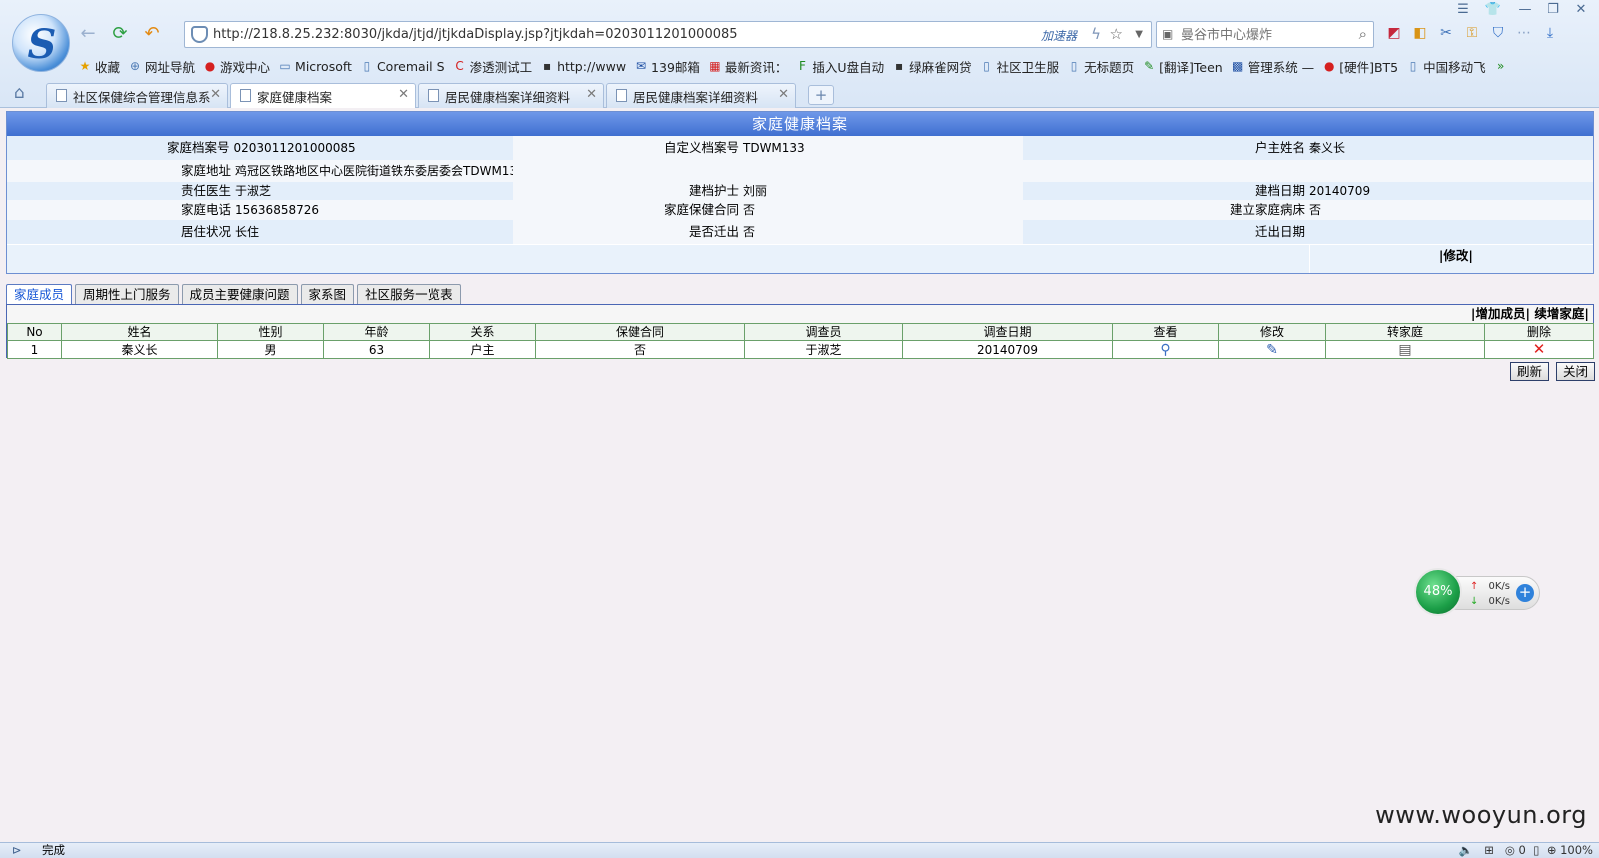  What do you see at coordinates (1340, 191) in the screenshot?
I see `date-value: 20140709` at bounding box center [1340, 191].